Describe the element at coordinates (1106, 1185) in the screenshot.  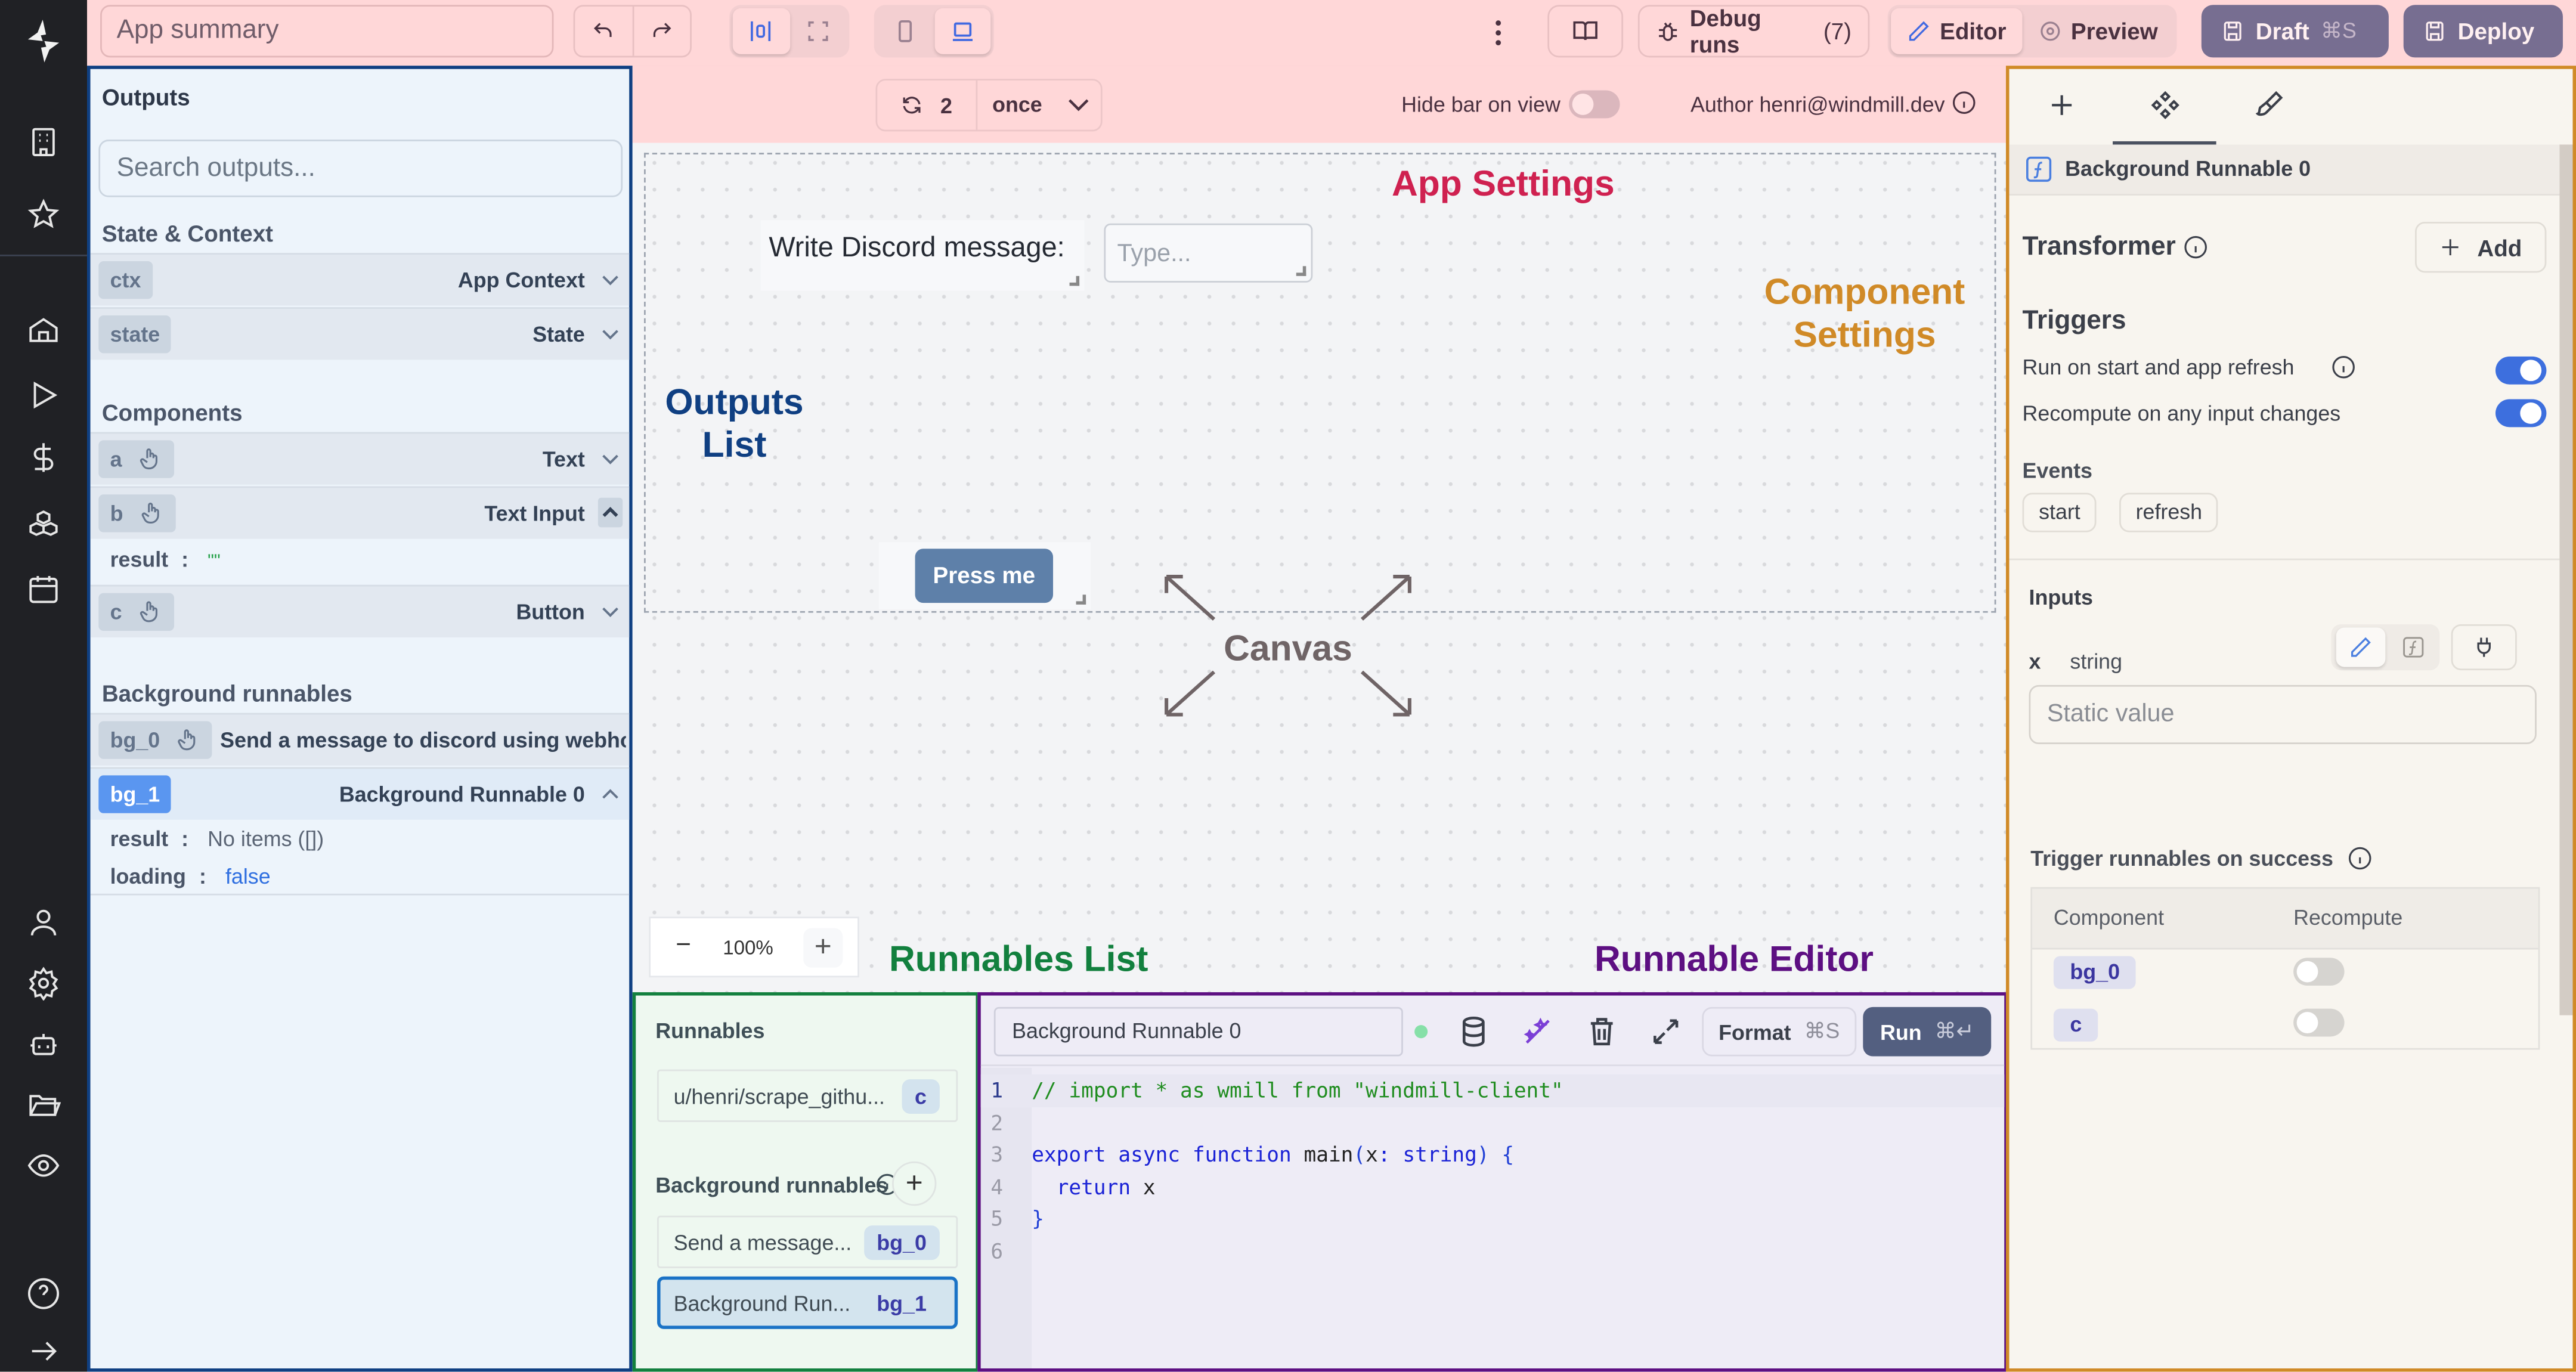
I see `code-text: return x` at that location.